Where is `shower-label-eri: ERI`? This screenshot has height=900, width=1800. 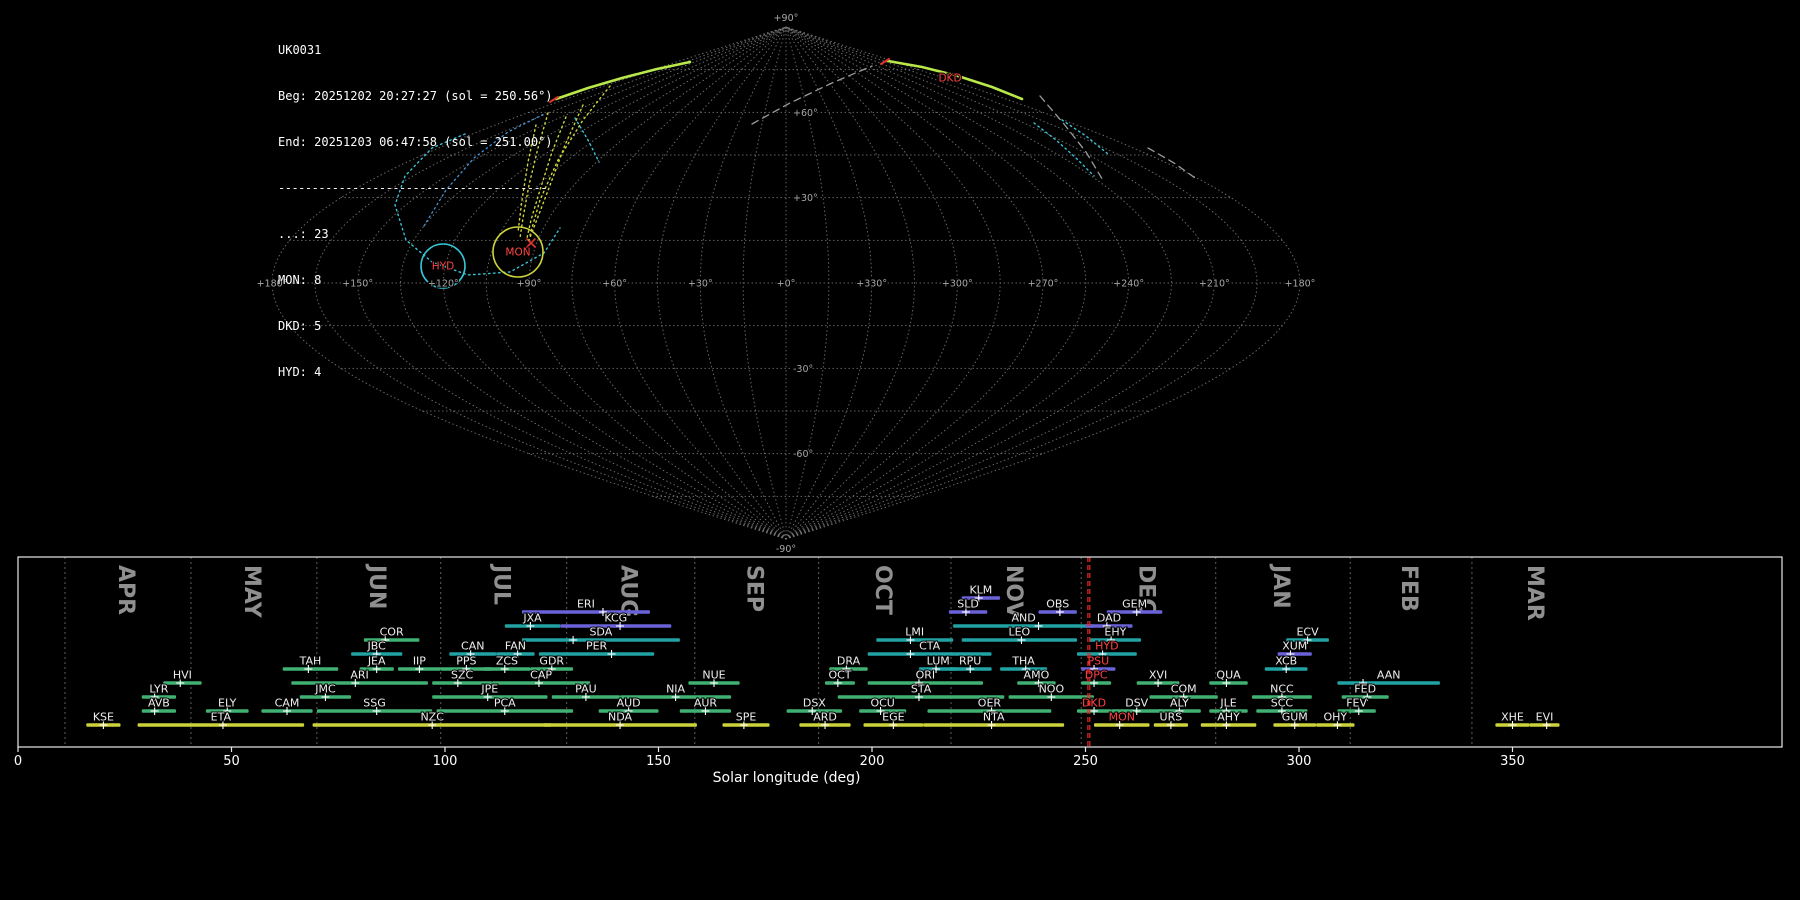 shower-label-eri: ERI is located at coordinates (586, 604).